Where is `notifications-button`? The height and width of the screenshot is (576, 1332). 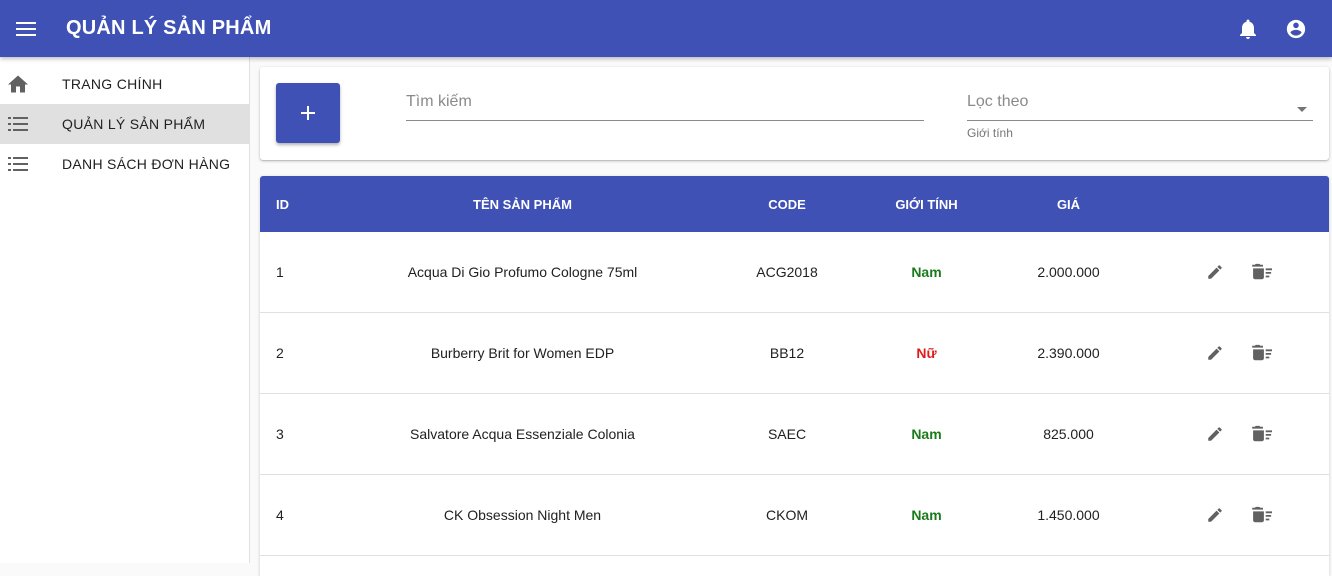 notifications-button is located at coordinates (1248, 29).